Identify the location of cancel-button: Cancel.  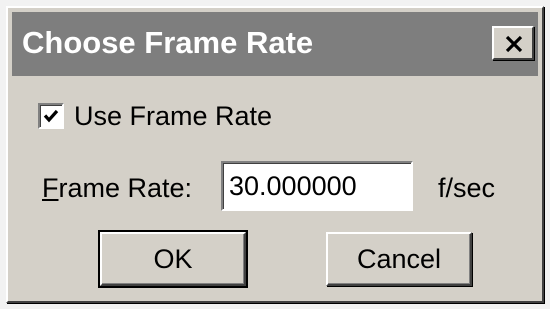
(399, 259).